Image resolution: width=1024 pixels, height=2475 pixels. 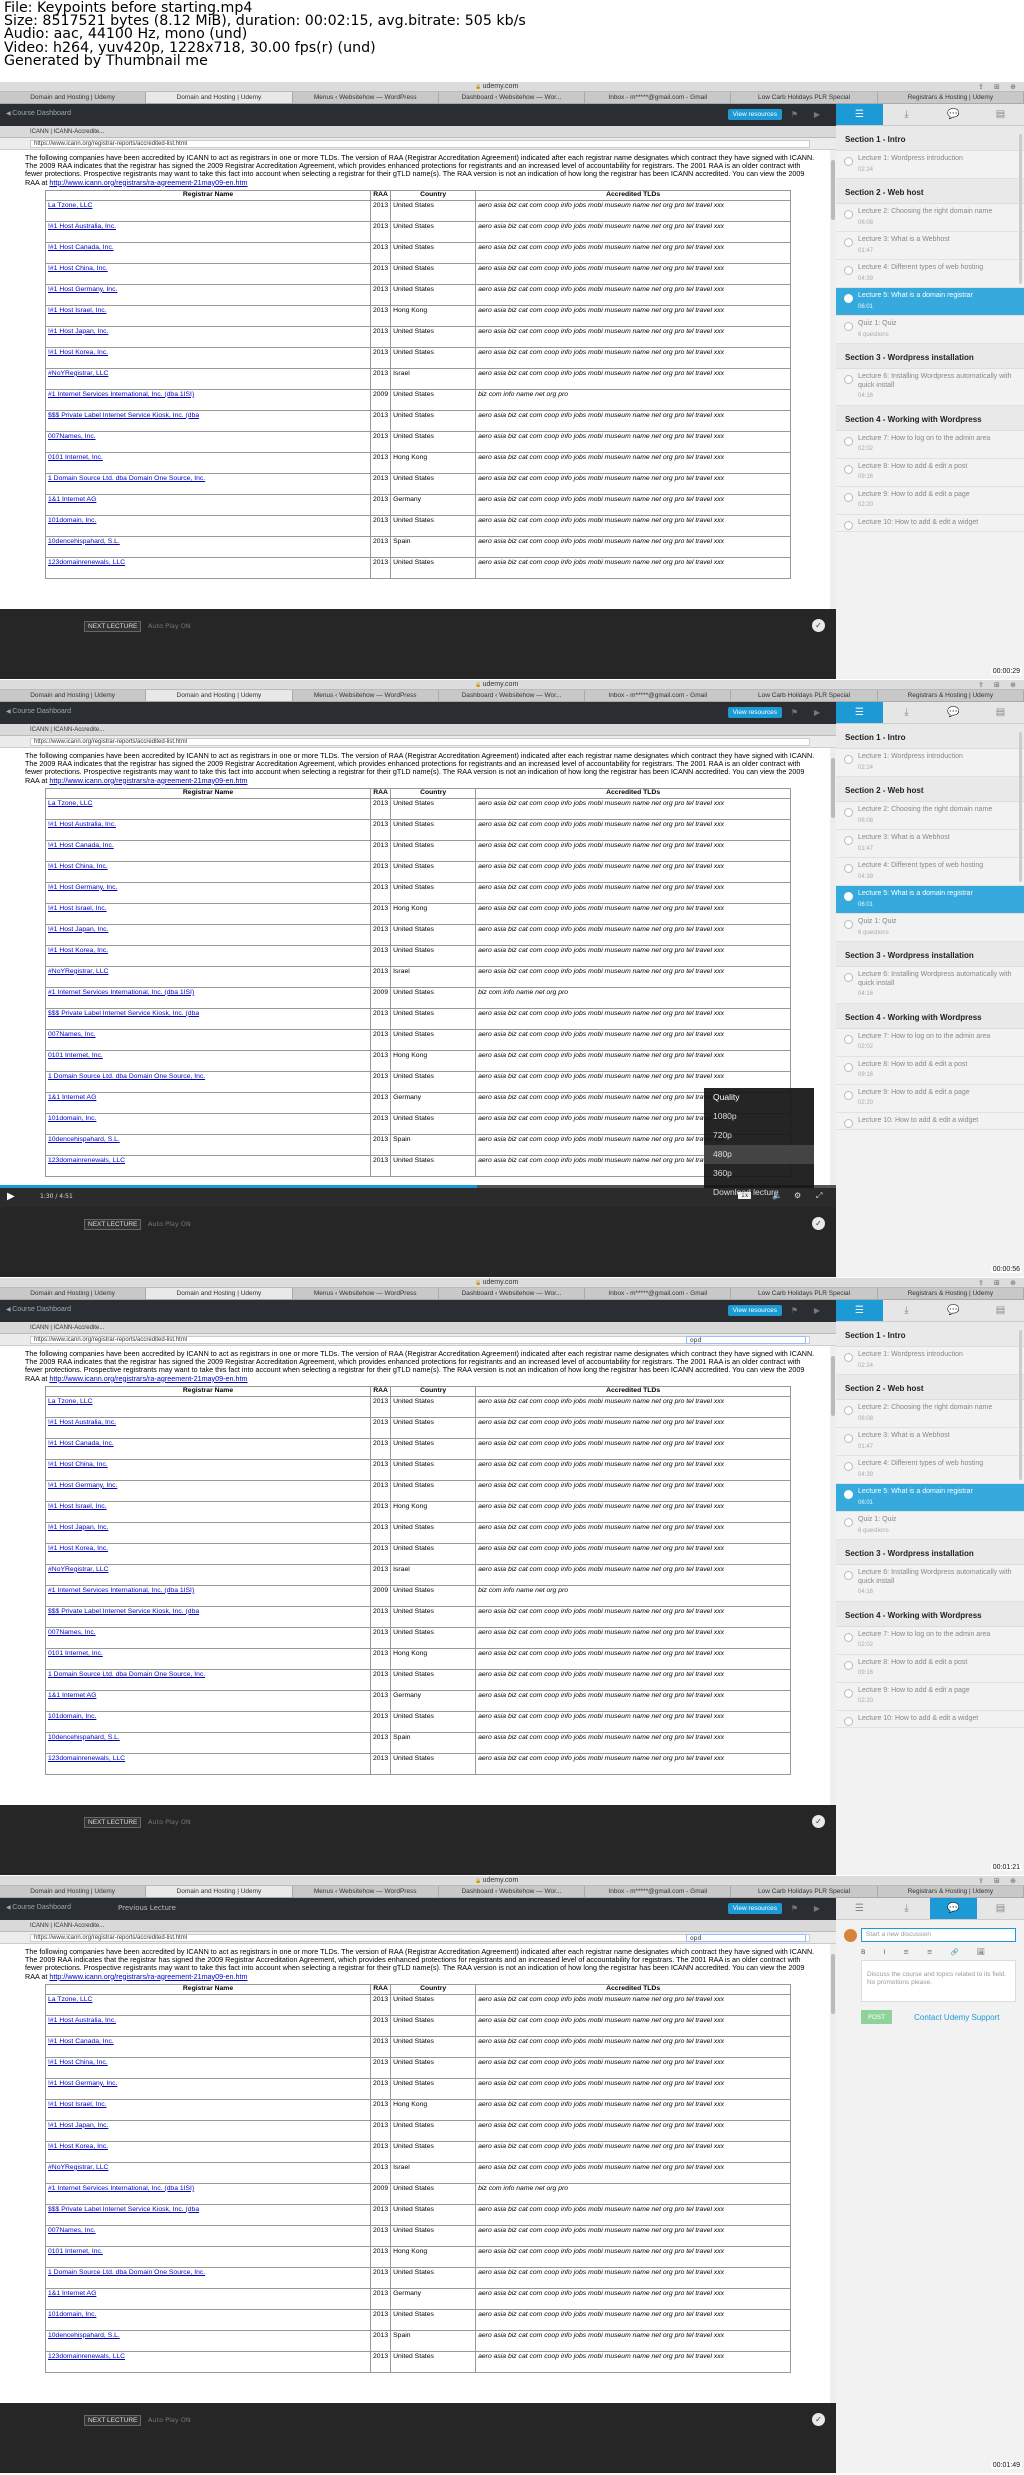 I want to click on quality-option: 1080p, so click(x=759, y=1116).